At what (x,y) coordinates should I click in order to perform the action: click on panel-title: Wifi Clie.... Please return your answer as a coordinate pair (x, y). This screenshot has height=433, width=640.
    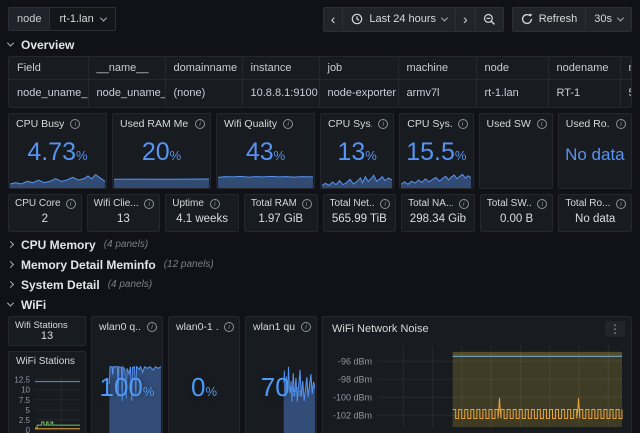
    Looking at the image, I should click on (116, 203).